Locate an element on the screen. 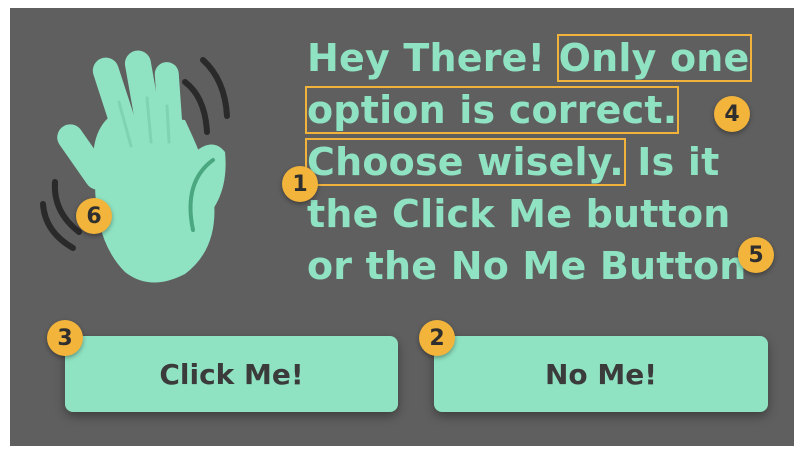  badge-5: 5 is located at coordinates (756, 255).